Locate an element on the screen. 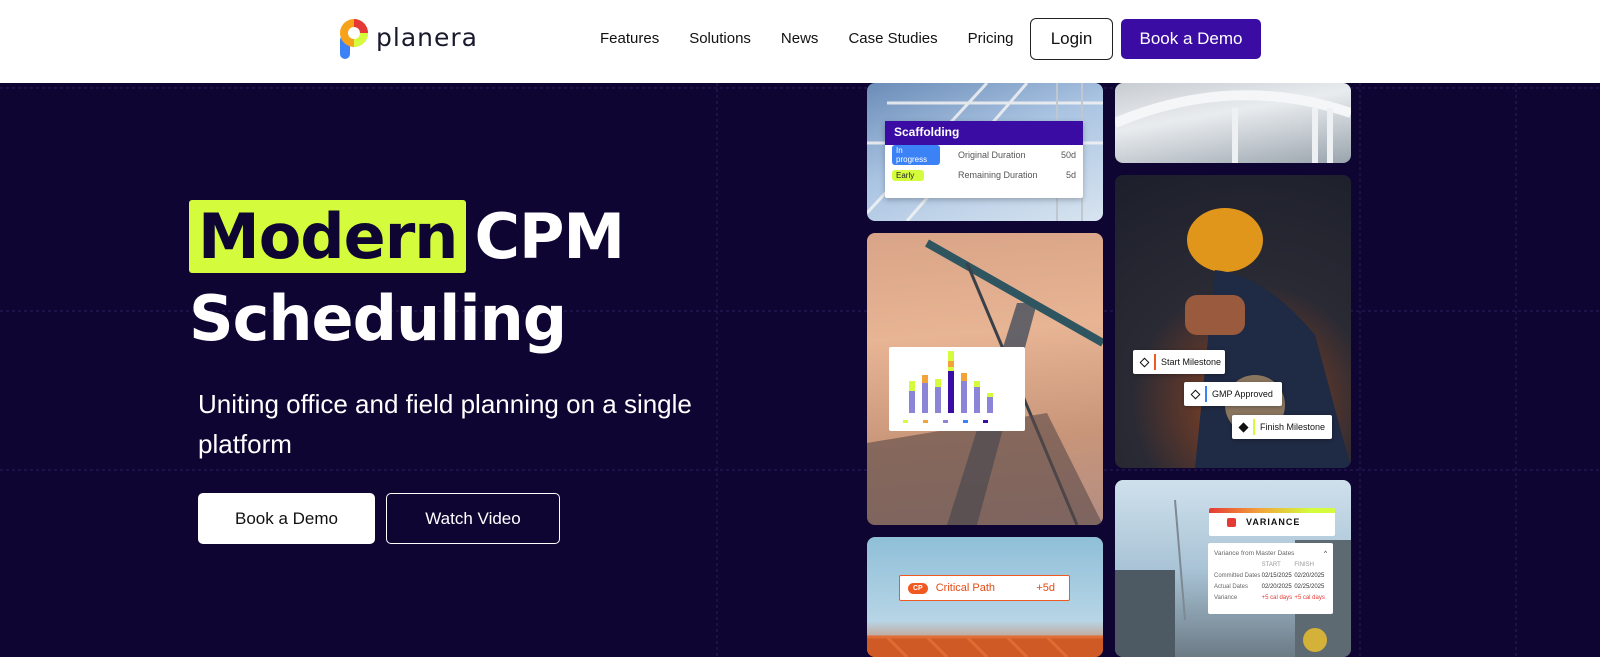  cp-badge: CP is located at coordinates (918, 588).